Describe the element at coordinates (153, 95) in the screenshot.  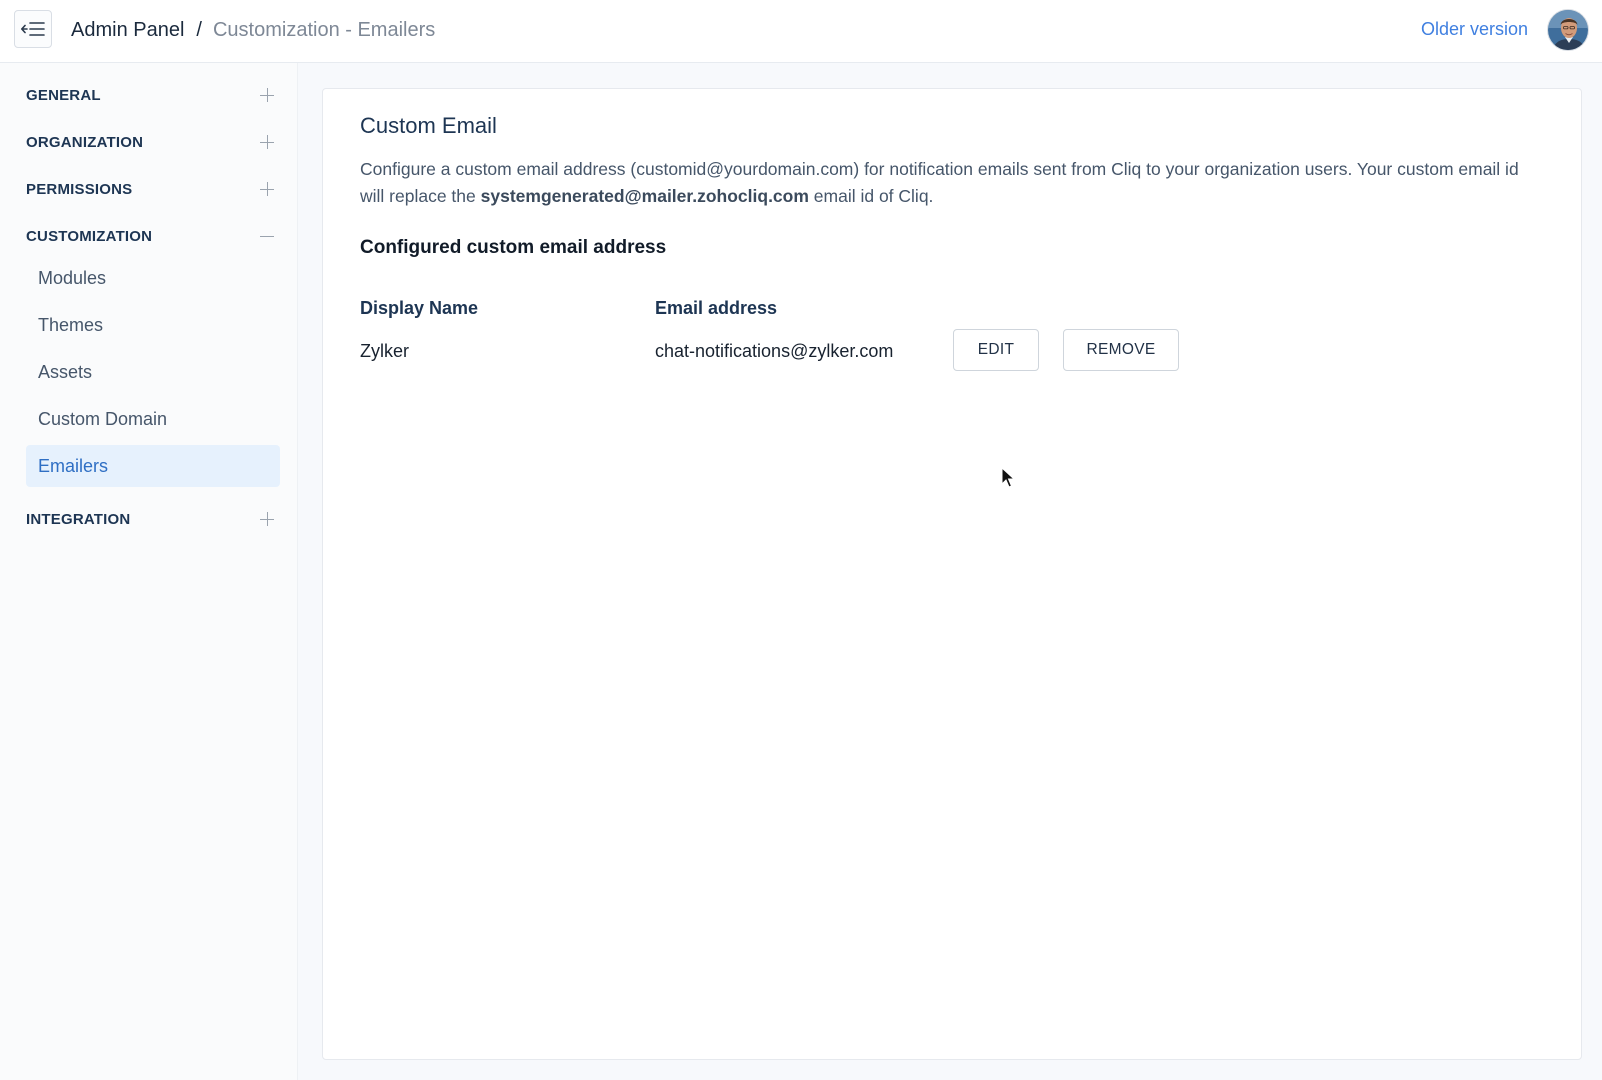
I see `sidebar-section-general: GENERAL` at that location.